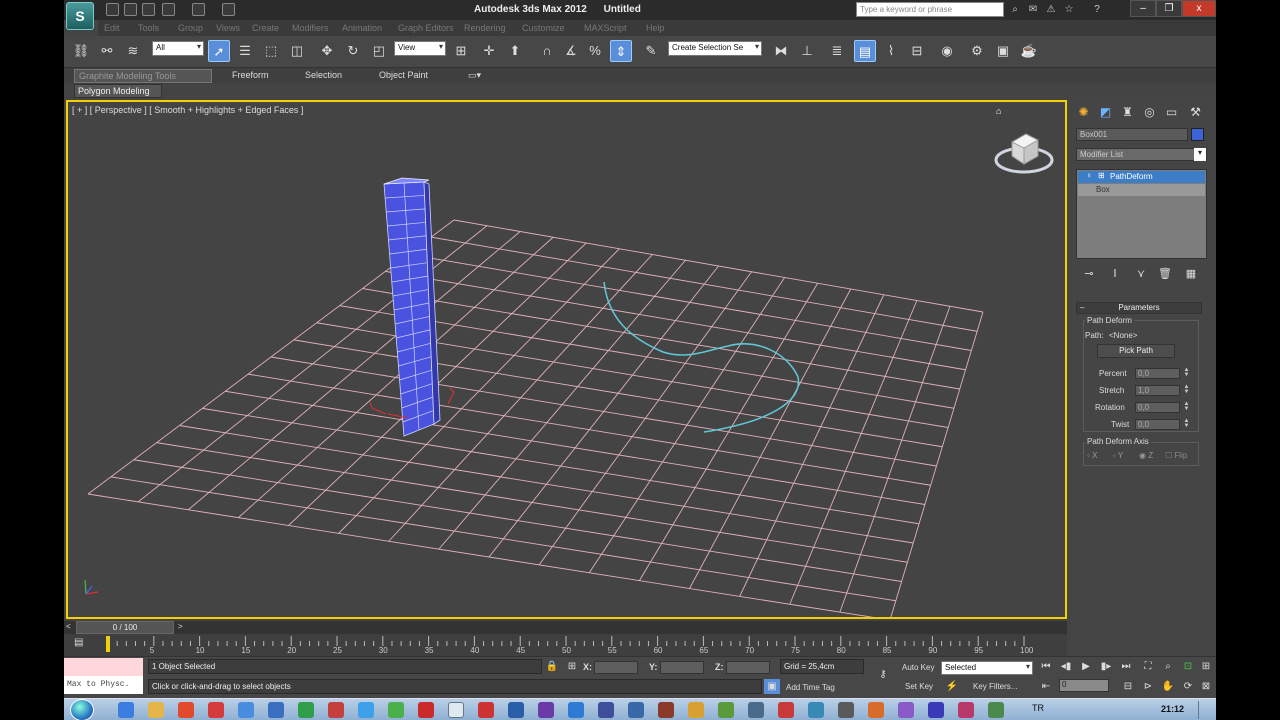  I want to click on goto-start-icon: ⏮, so click(1046, 666).